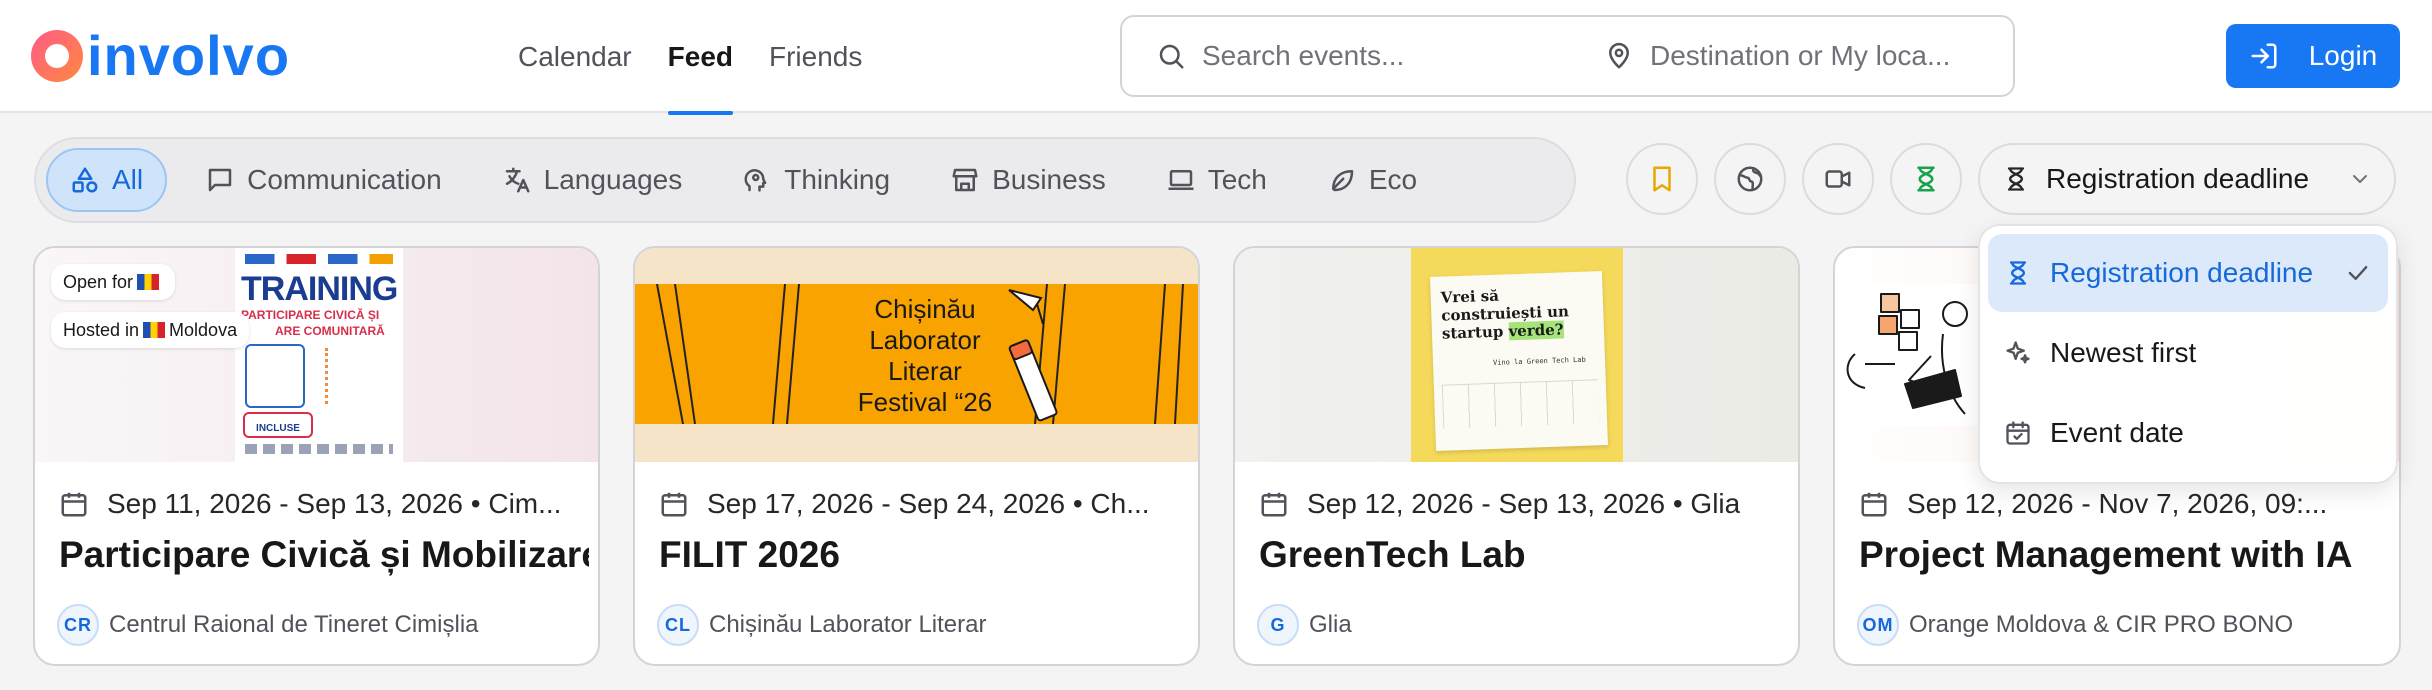  I want to click on event-title: GreenTech Lab, so click(1524, 555).